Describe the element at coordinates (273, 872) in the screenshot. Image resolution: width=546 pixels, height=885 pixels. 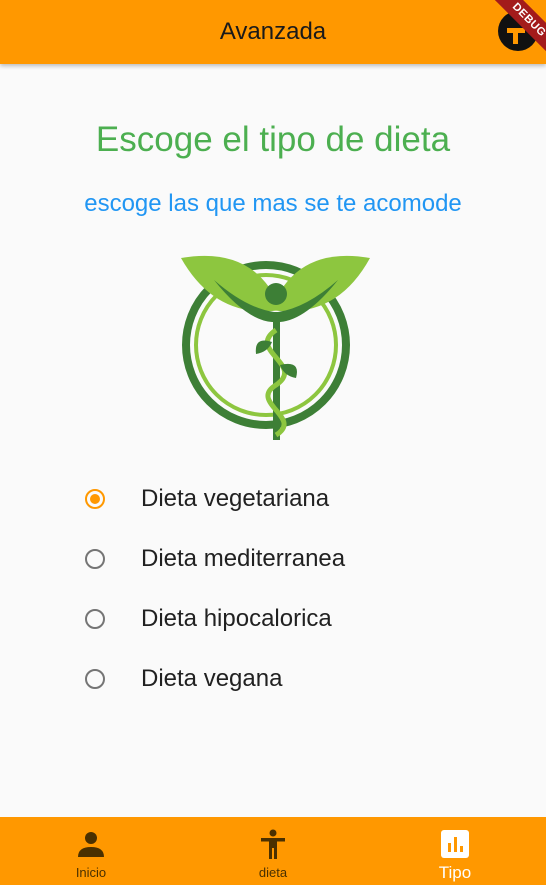
I see `nav-item-label: dieta` at that location.